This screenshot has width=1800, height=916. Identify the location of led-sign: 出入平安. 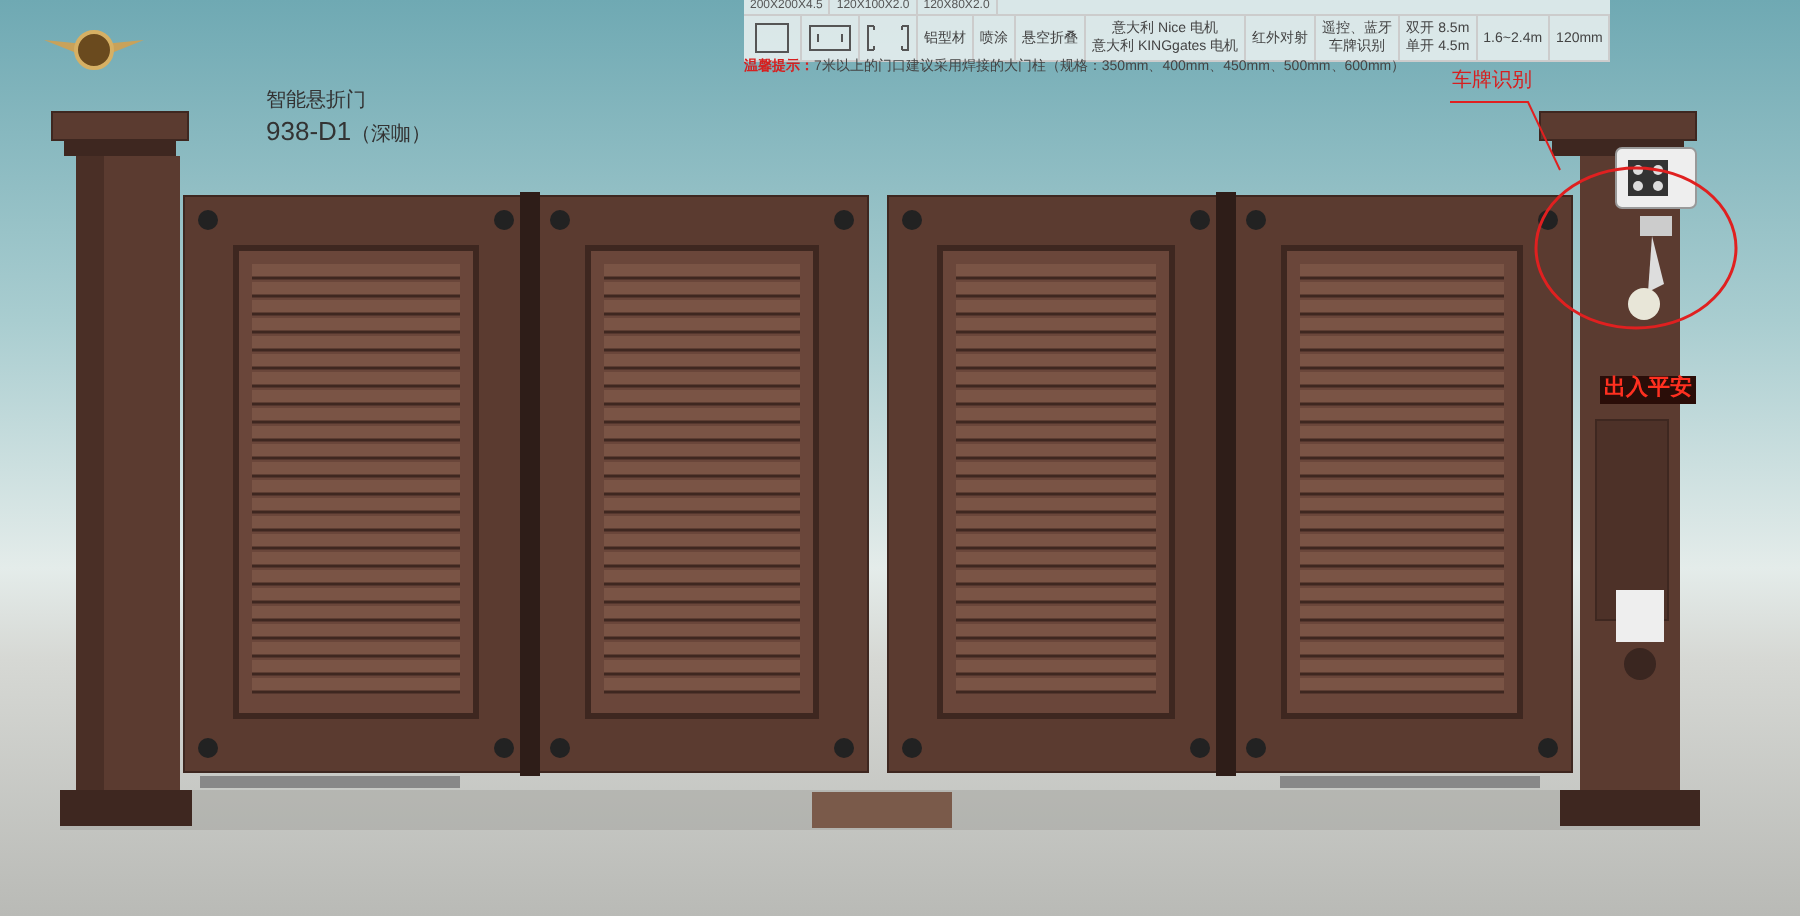
(1648, 390).